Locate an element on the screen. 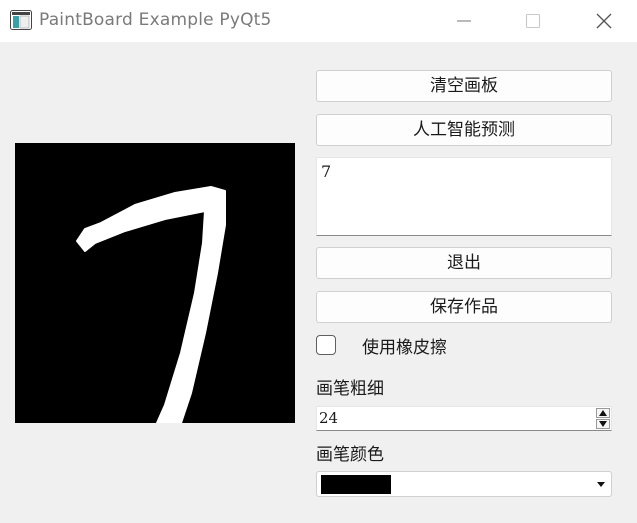 This screenshot has height=523, width=637. spin-down-button is located at coordinates (603, 424).